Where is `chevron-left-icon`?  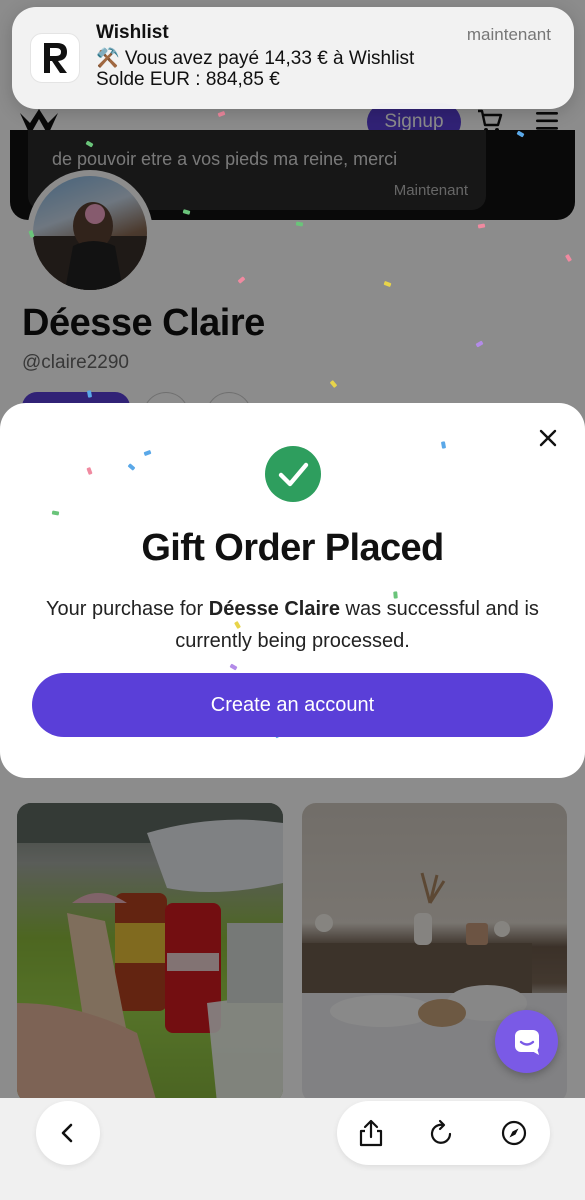 chevron-left-icon is located at coordinates (67, 1133).